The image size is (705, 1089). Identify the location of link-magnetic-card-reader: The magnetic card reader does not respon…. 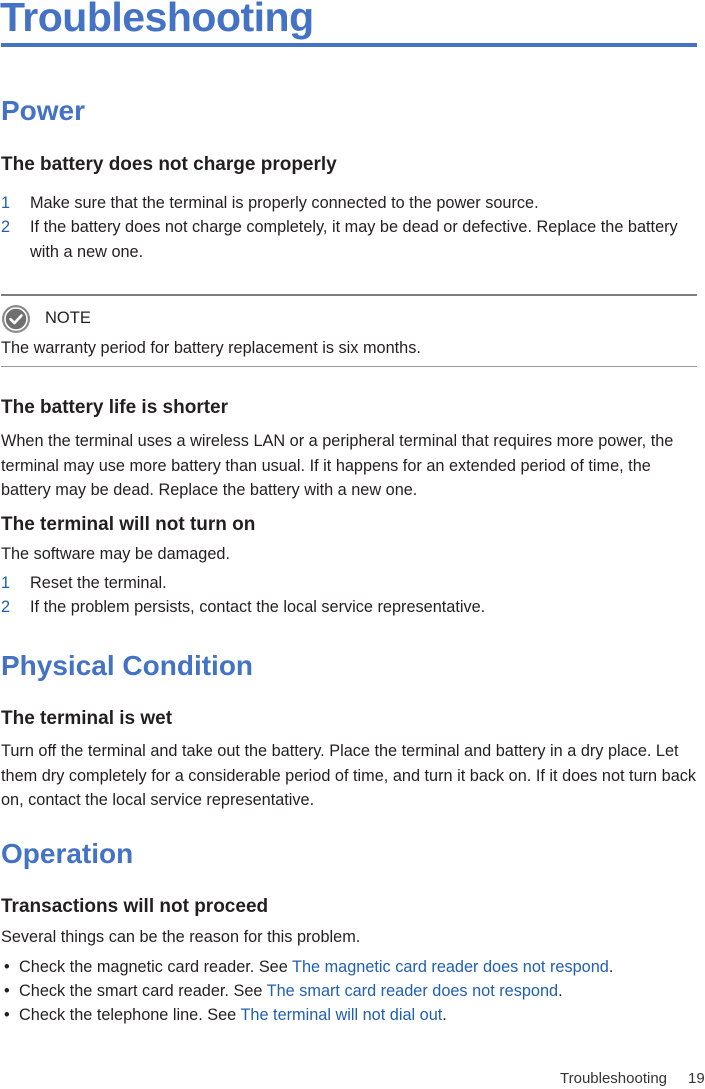
(450, 967).